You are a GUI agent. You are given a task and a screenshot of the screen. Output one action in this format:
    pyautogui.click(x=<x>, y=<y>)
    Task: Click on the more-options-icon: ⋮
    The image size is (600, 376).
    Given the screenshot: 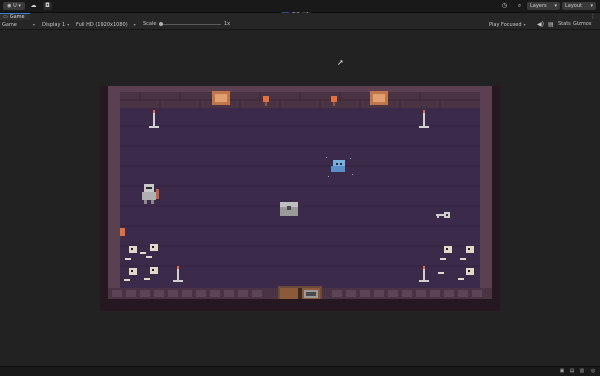 What is the action you would take?
    pyautogui.click(x=593, y=16)
    